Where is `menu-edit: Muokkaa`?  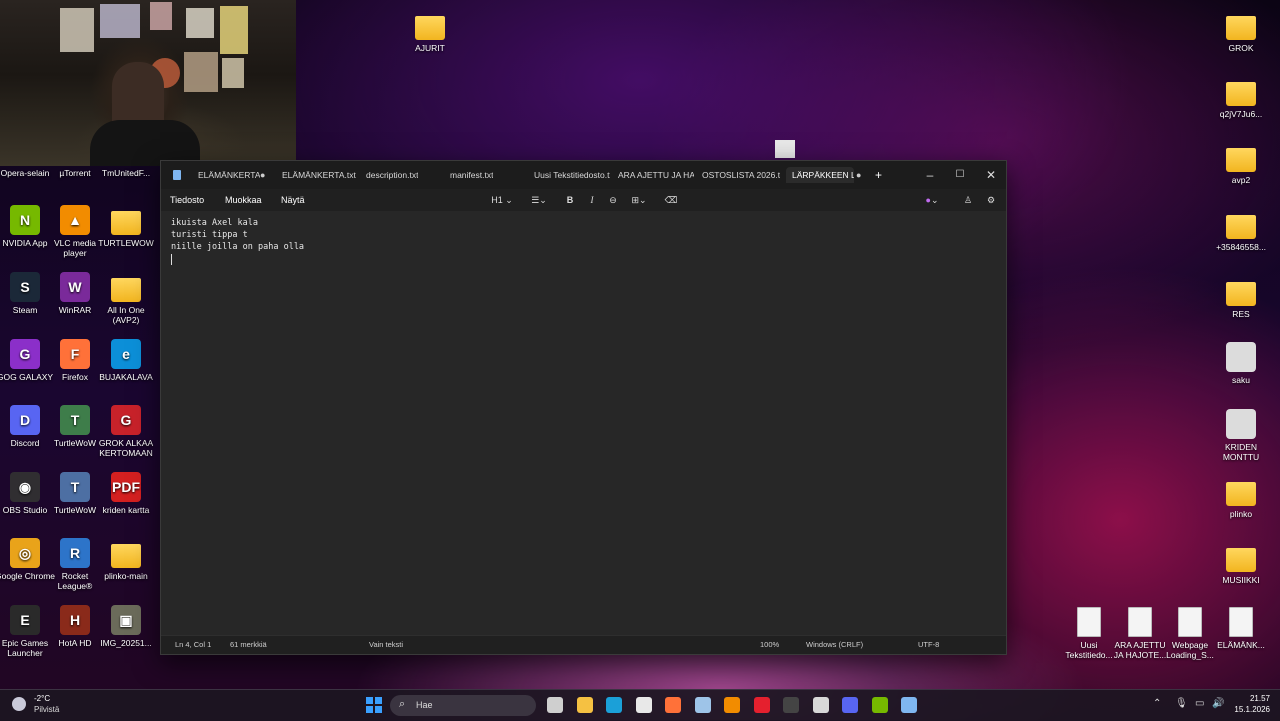 menu-edit: Muokkaa is located at coordinates (243, 200).